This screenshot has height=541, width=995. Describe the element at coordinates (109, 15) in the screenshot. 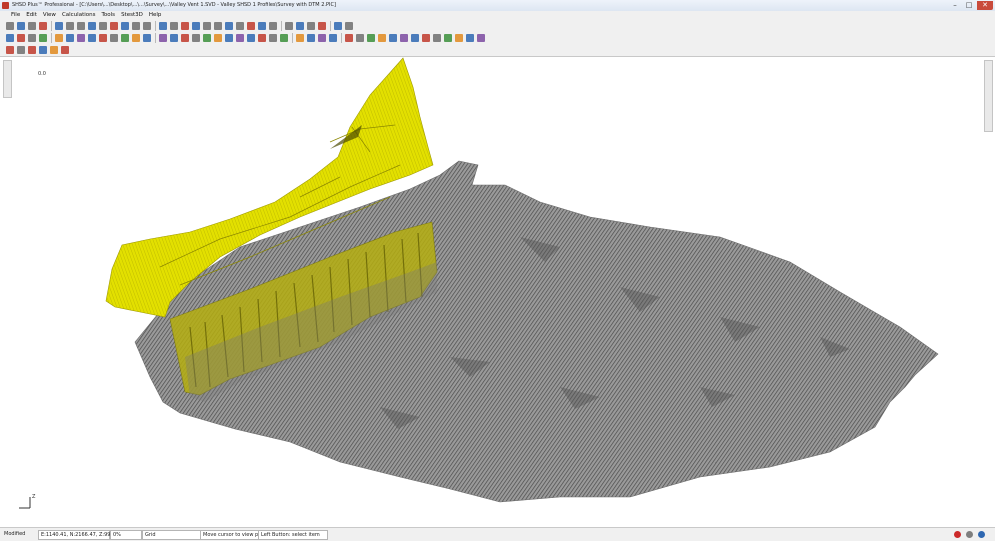

I see `menu-tools: Tools` at that location.